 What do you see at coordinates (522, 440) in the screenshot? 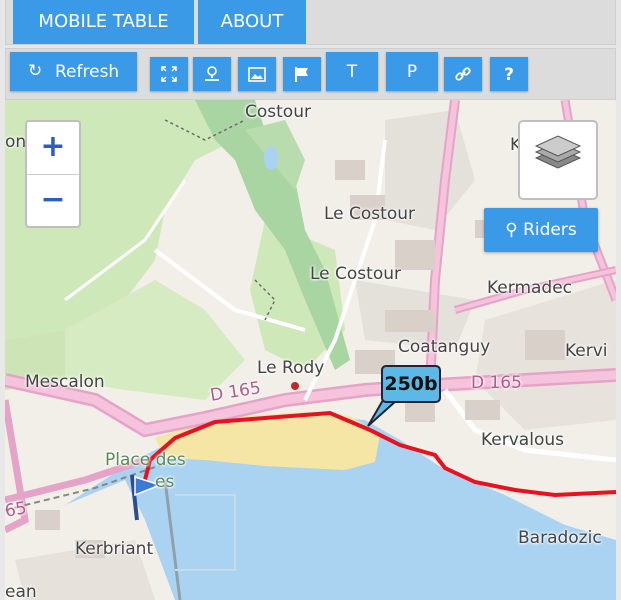
I see `place-label: Kervalous` at bounding box center [522, 440].